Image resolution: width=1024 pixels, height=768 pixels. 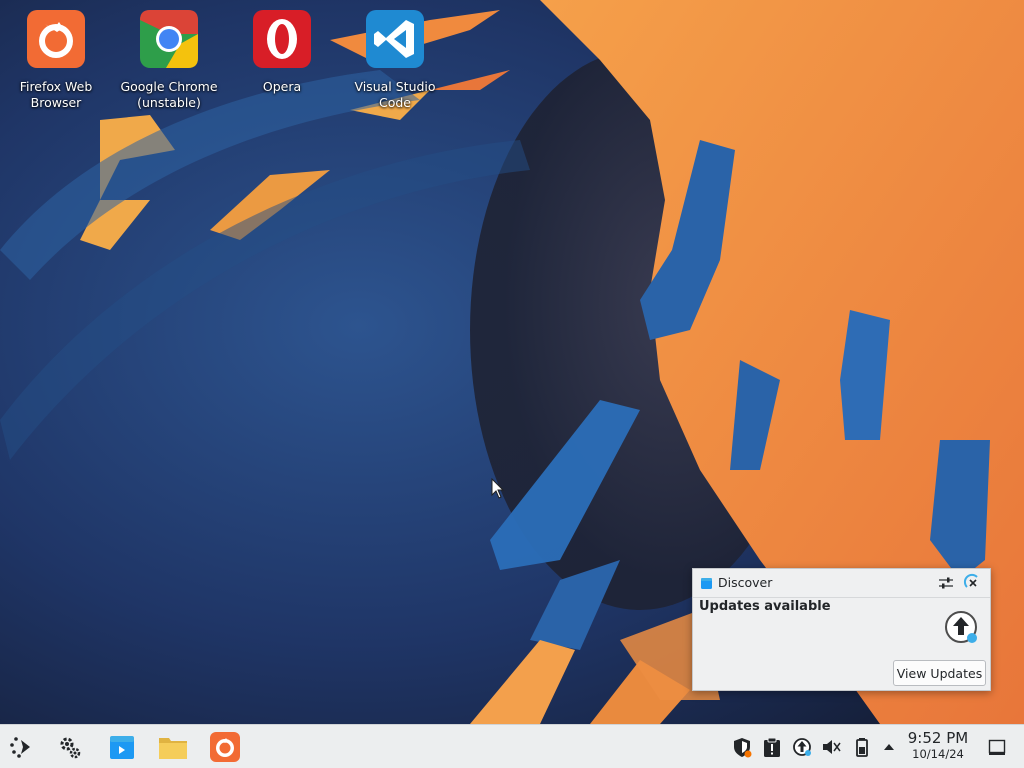 What do you see at coordinates (772, 747) in the screenshot?
I see `clipboard-icon` at bounding box center [772, 747].